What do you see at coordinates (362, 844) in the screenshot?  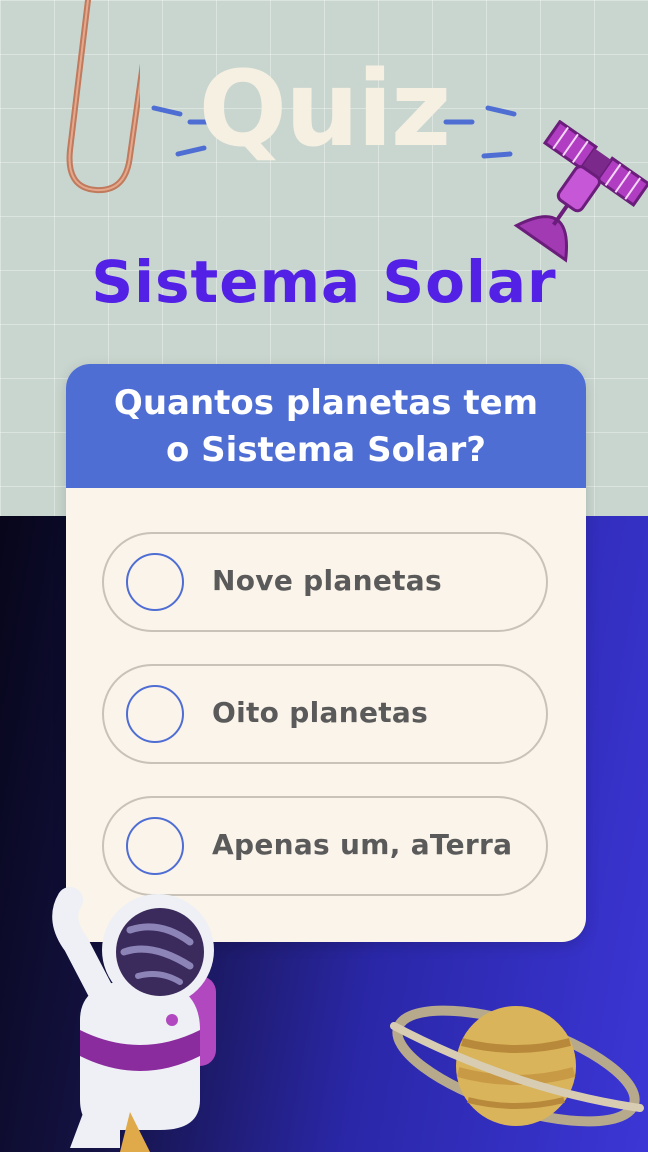 I see `answer-label: Apenas um, aTerra` at bounding box center [362, 844].